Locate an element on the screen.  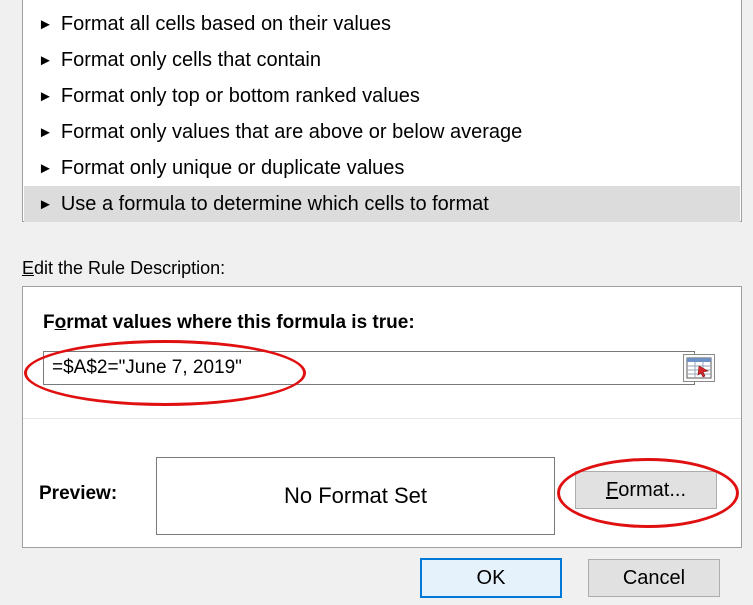
preview-label: Preview: is located at coordinates (78, 493).